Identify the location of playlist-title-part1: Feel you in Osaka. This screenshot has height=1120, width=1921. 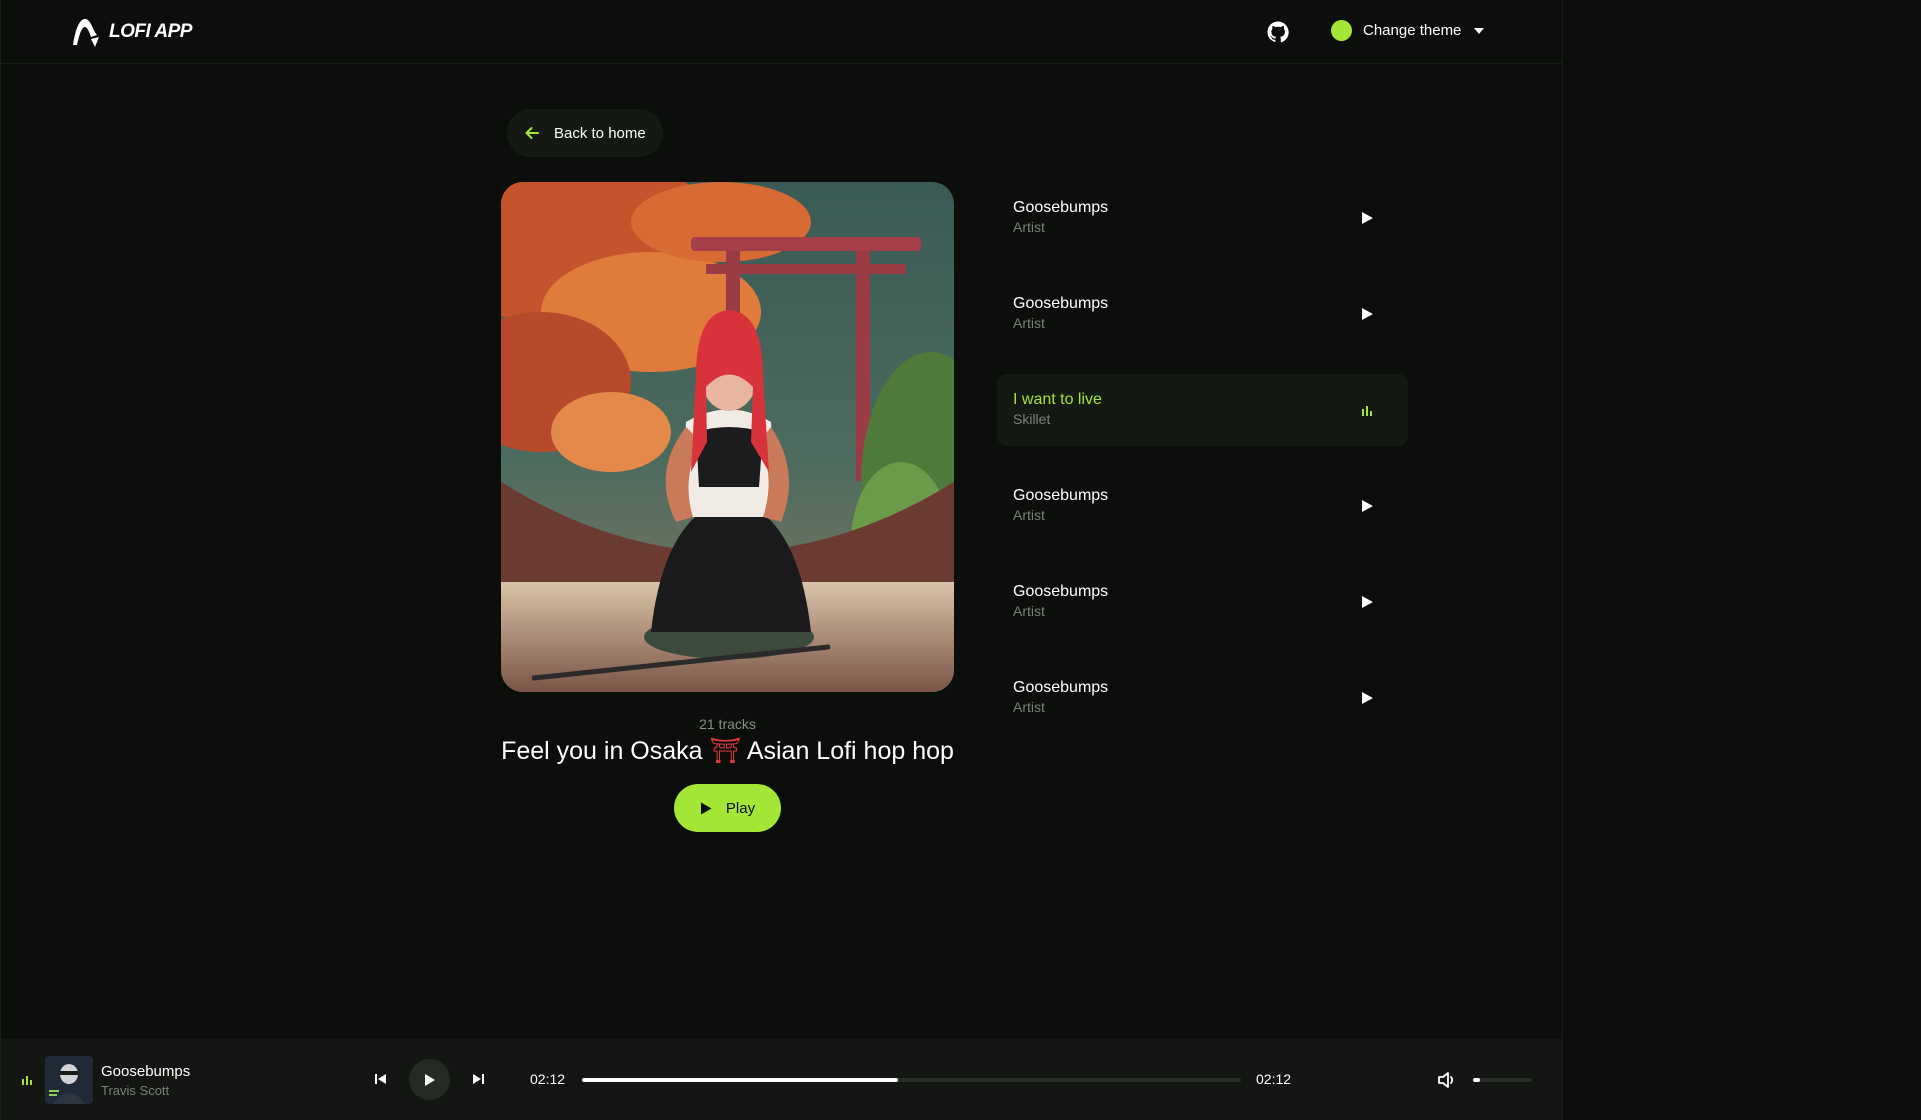
(605, 751).